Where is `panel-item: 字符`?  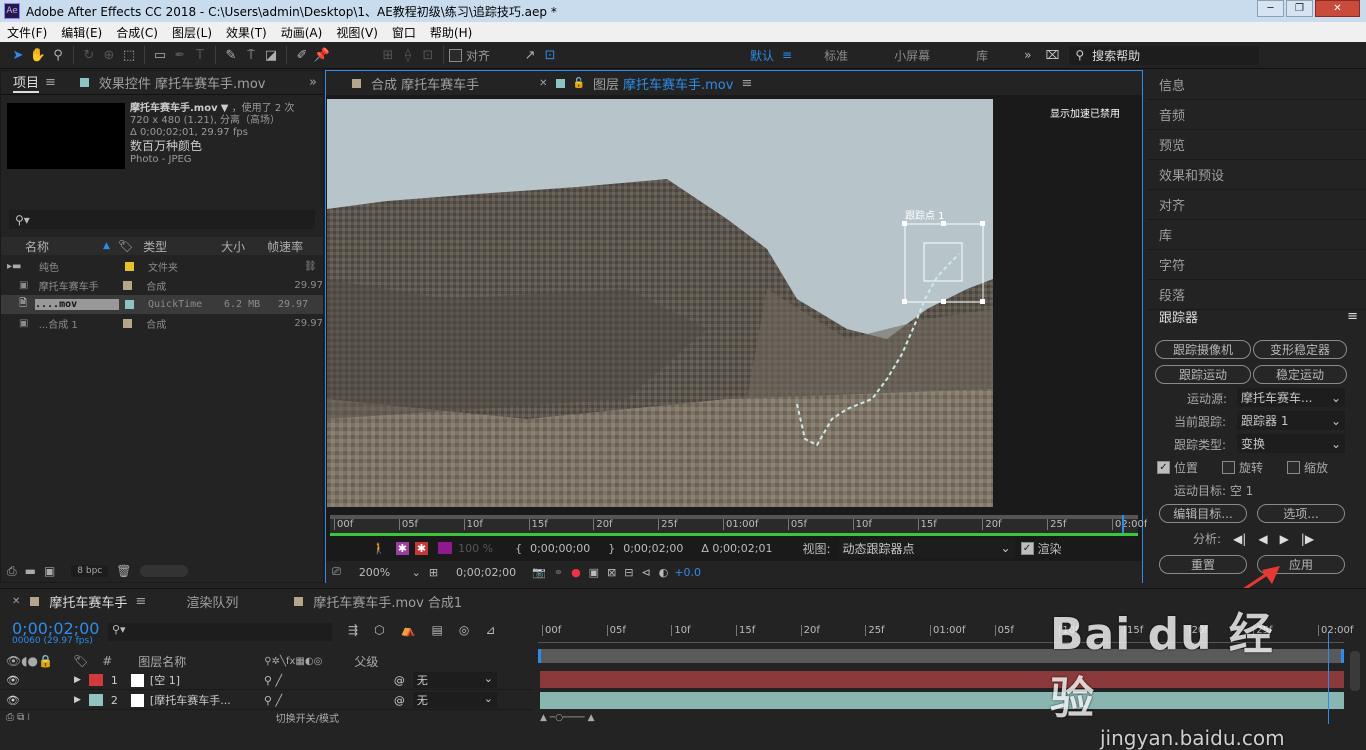 panel-item: 字符 is located at coordinates (1256, 265).